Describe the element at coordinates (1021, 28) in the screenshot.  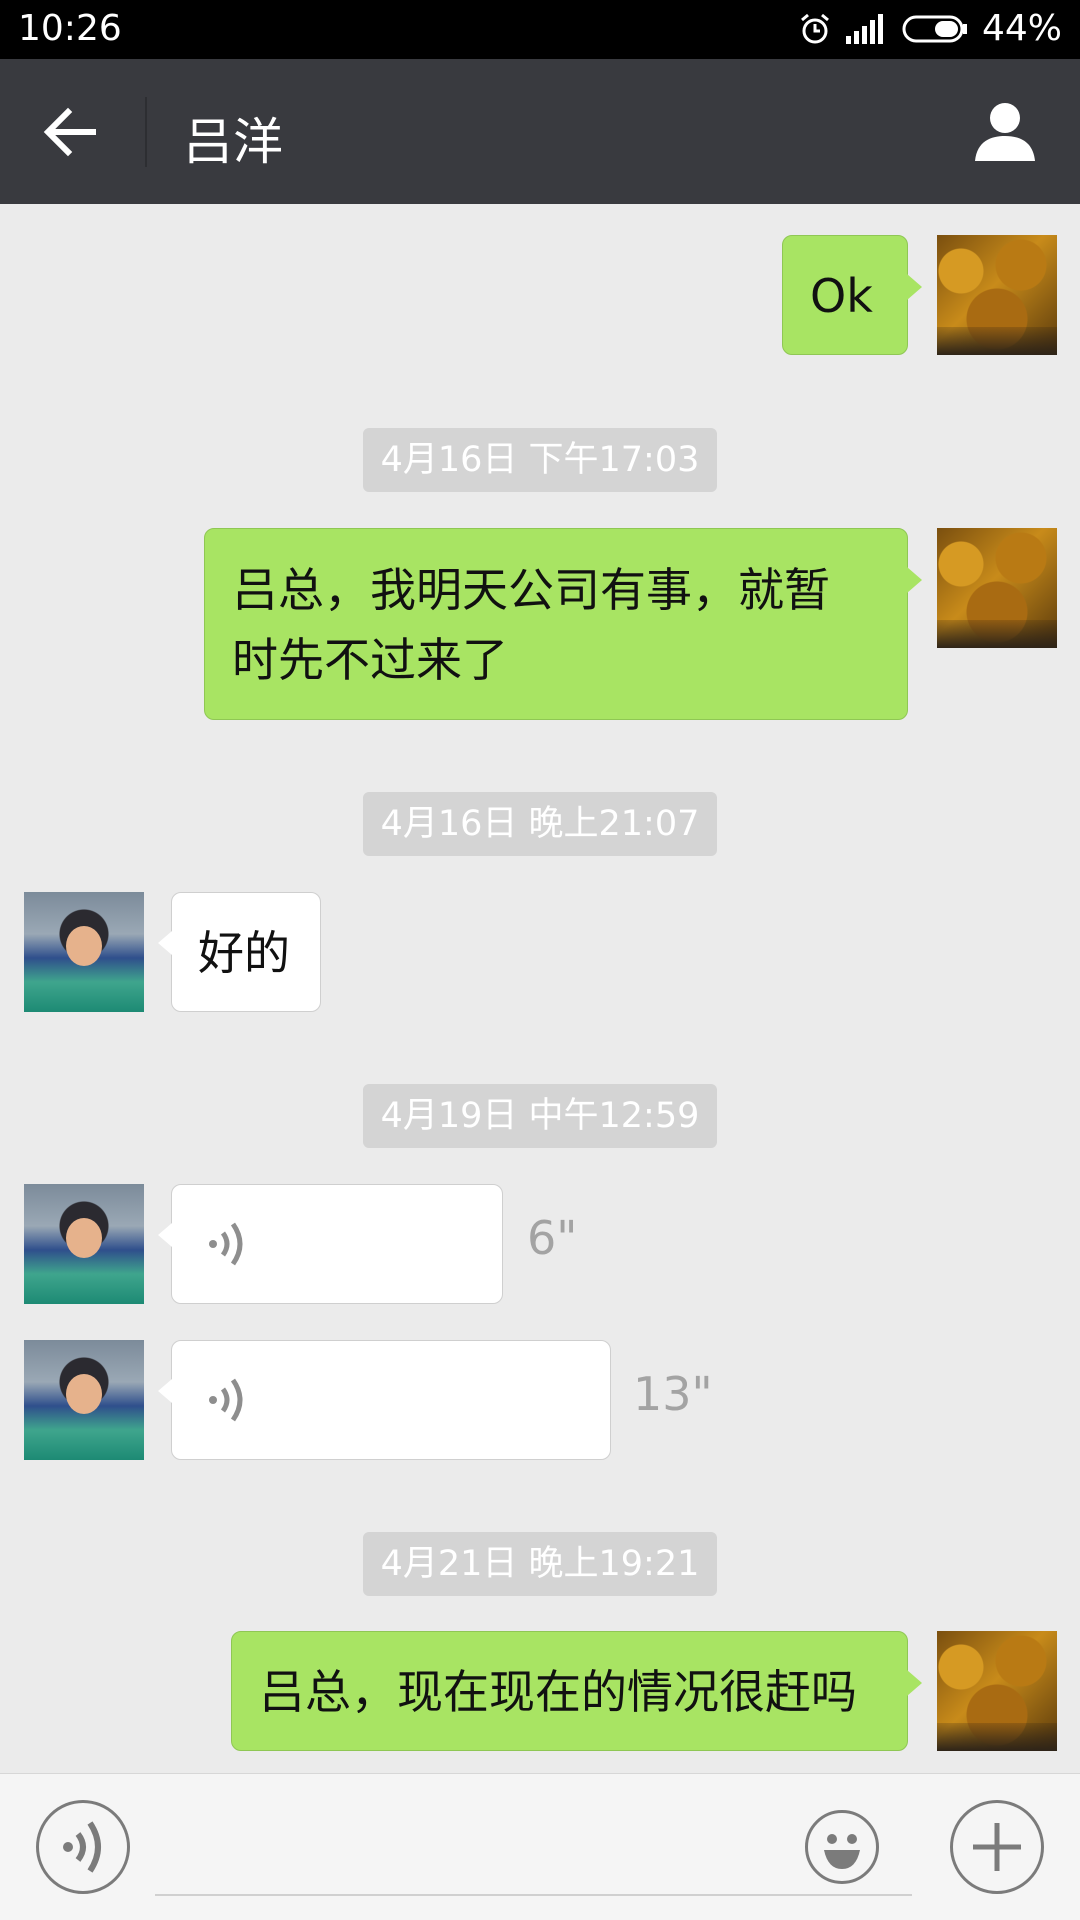
I see `battery-percent: 44%` at that location.